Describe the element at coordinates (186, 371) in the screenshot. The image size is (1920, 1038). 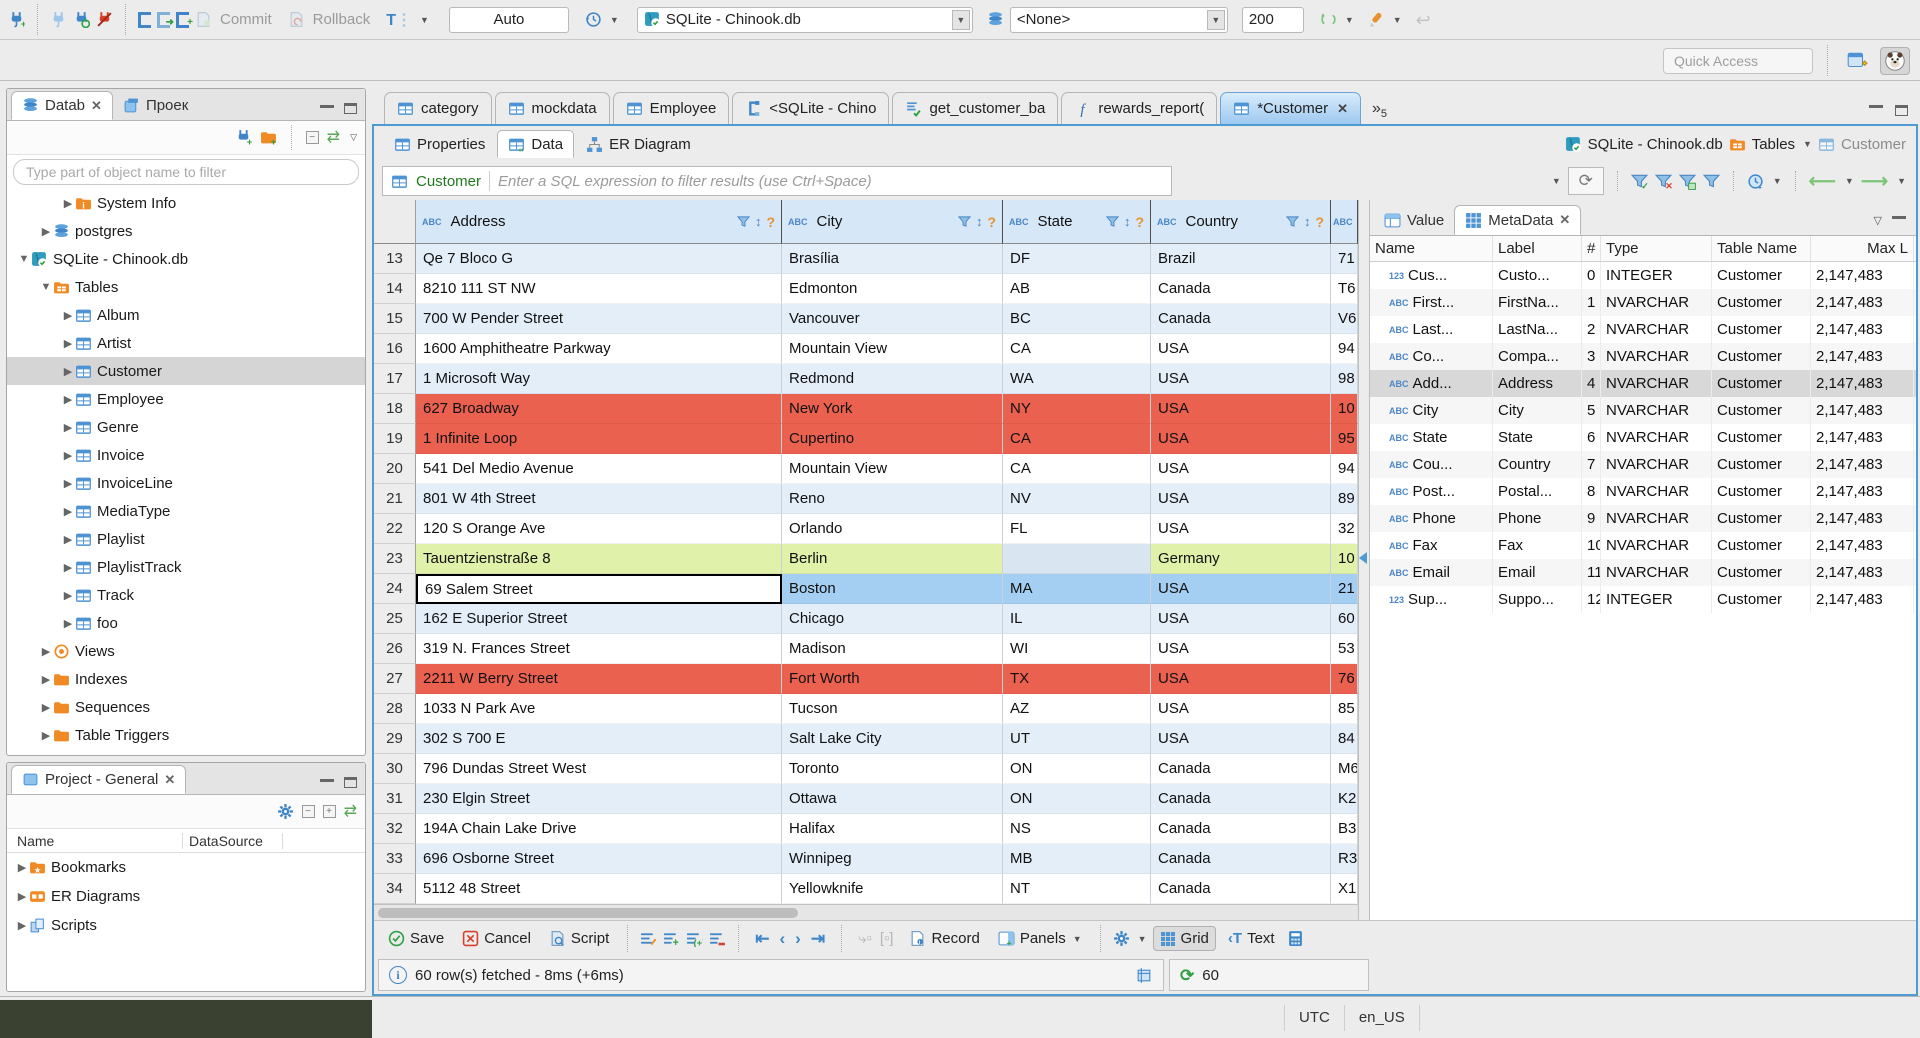
I see `tree-item-customer: ▶ Customer` at that location.